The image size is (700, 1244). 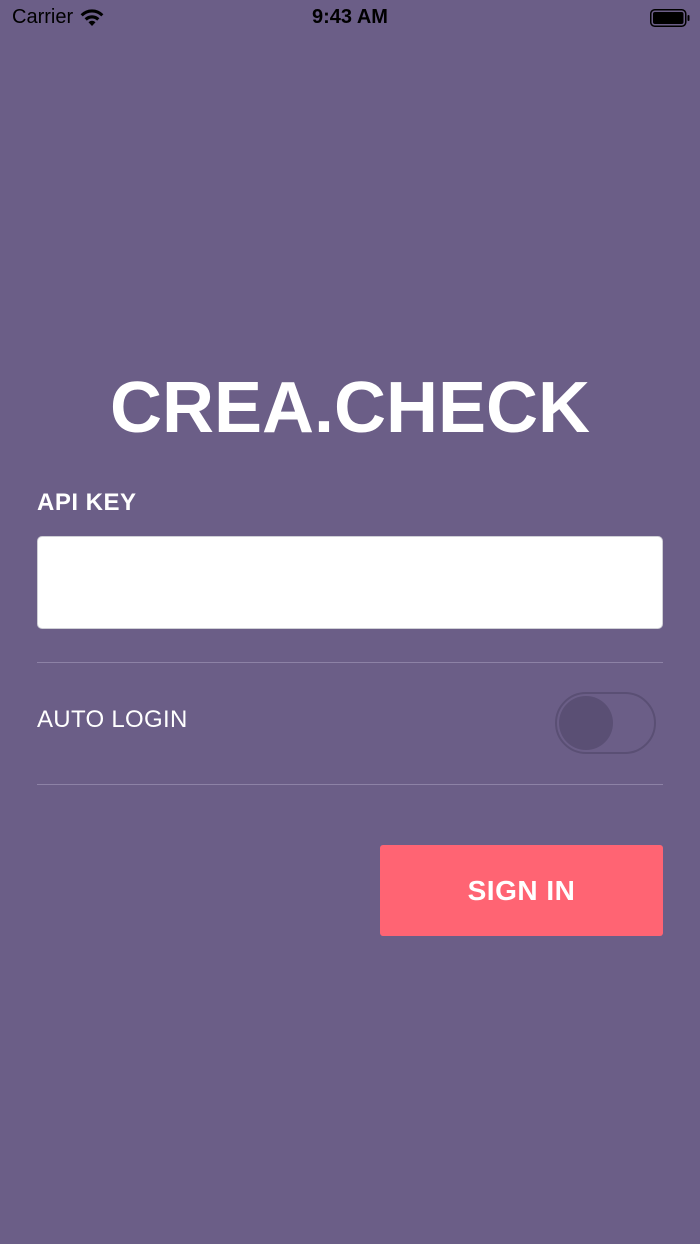 I want to click on auto-login-label: AUTO LOGIN, so click(x=112, y=719).